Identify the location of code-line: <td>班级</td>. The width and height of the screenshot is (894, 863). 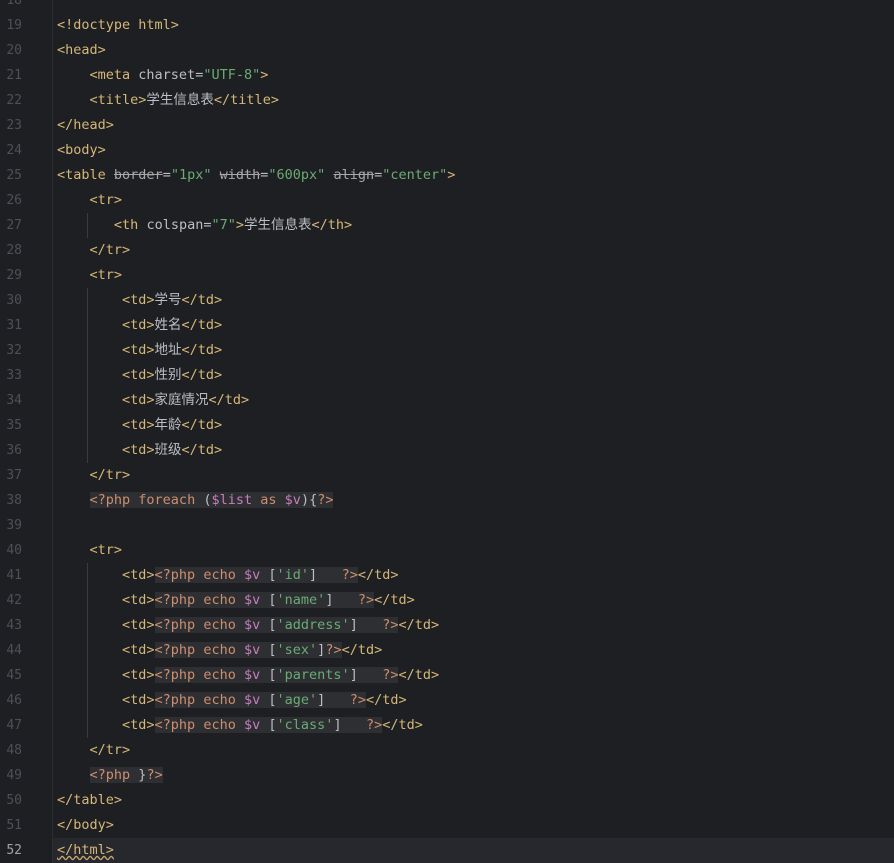
(473, 450).